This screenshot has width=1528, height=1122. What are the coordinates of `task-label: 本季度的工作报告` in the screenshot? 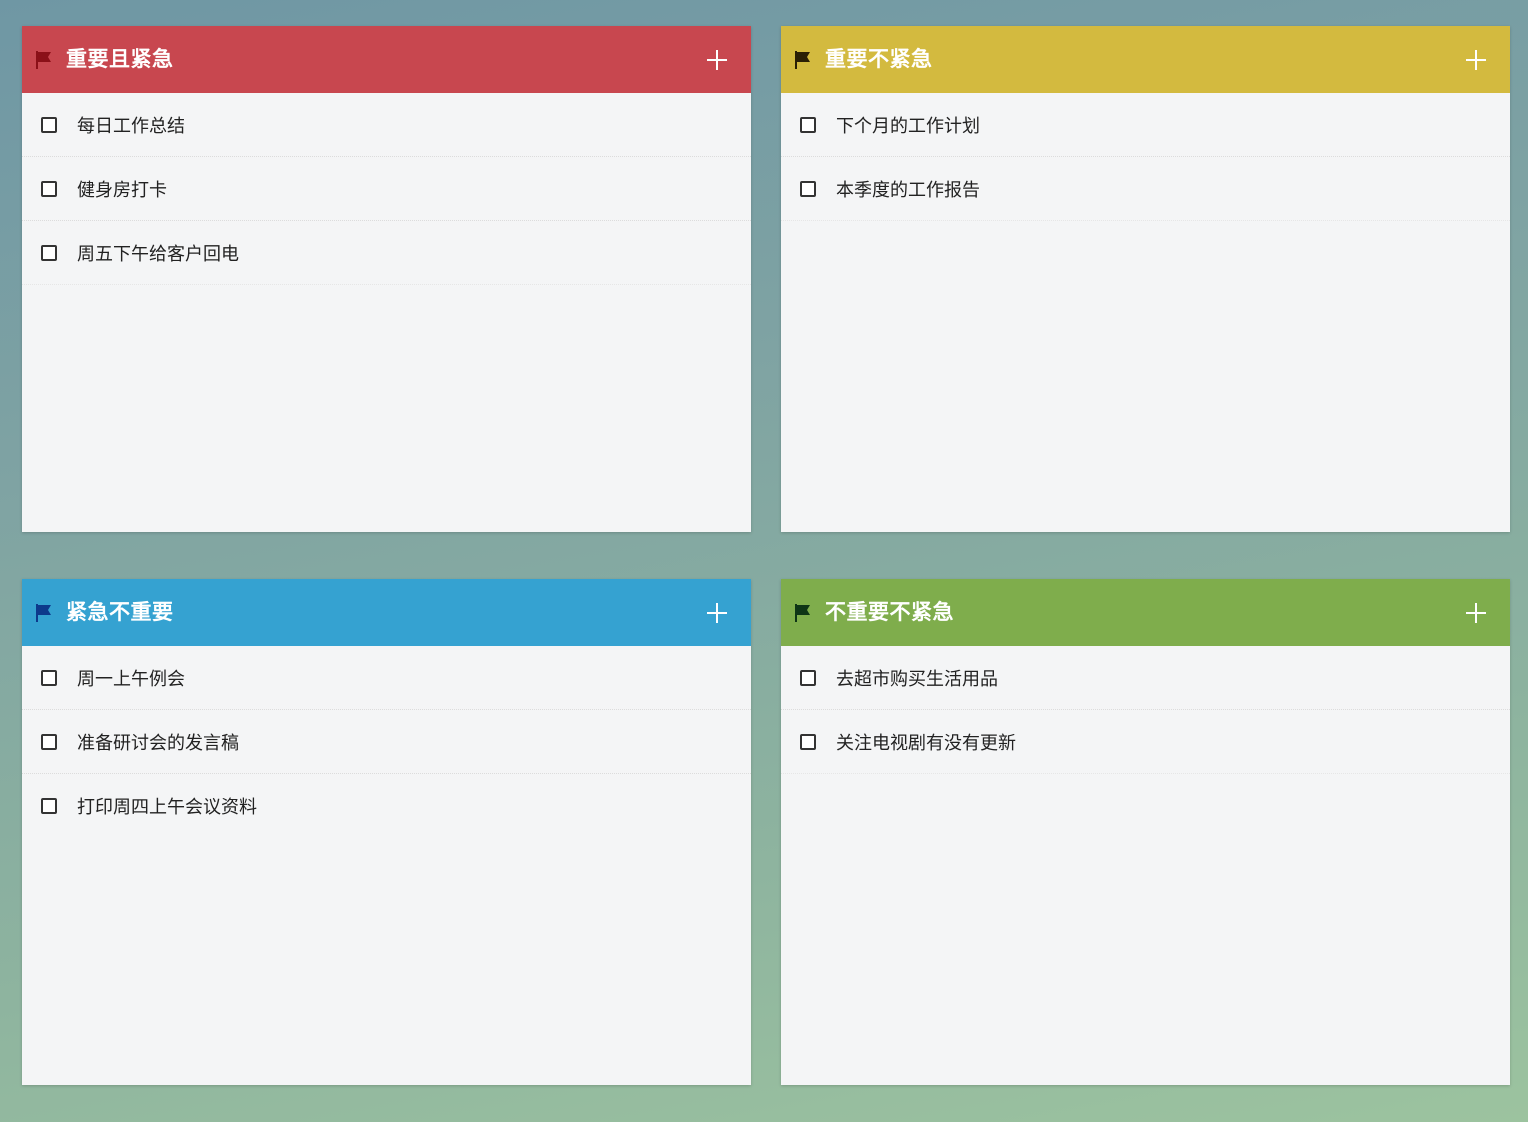 It's located at (908, 190).